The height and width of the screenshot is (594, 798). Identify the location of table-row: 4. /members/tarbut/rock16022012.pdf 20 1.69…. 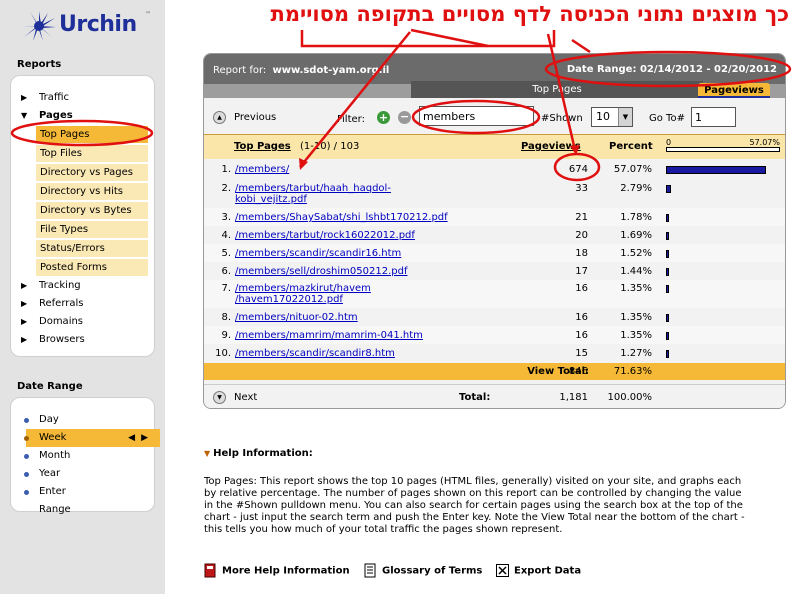
(494, 235).